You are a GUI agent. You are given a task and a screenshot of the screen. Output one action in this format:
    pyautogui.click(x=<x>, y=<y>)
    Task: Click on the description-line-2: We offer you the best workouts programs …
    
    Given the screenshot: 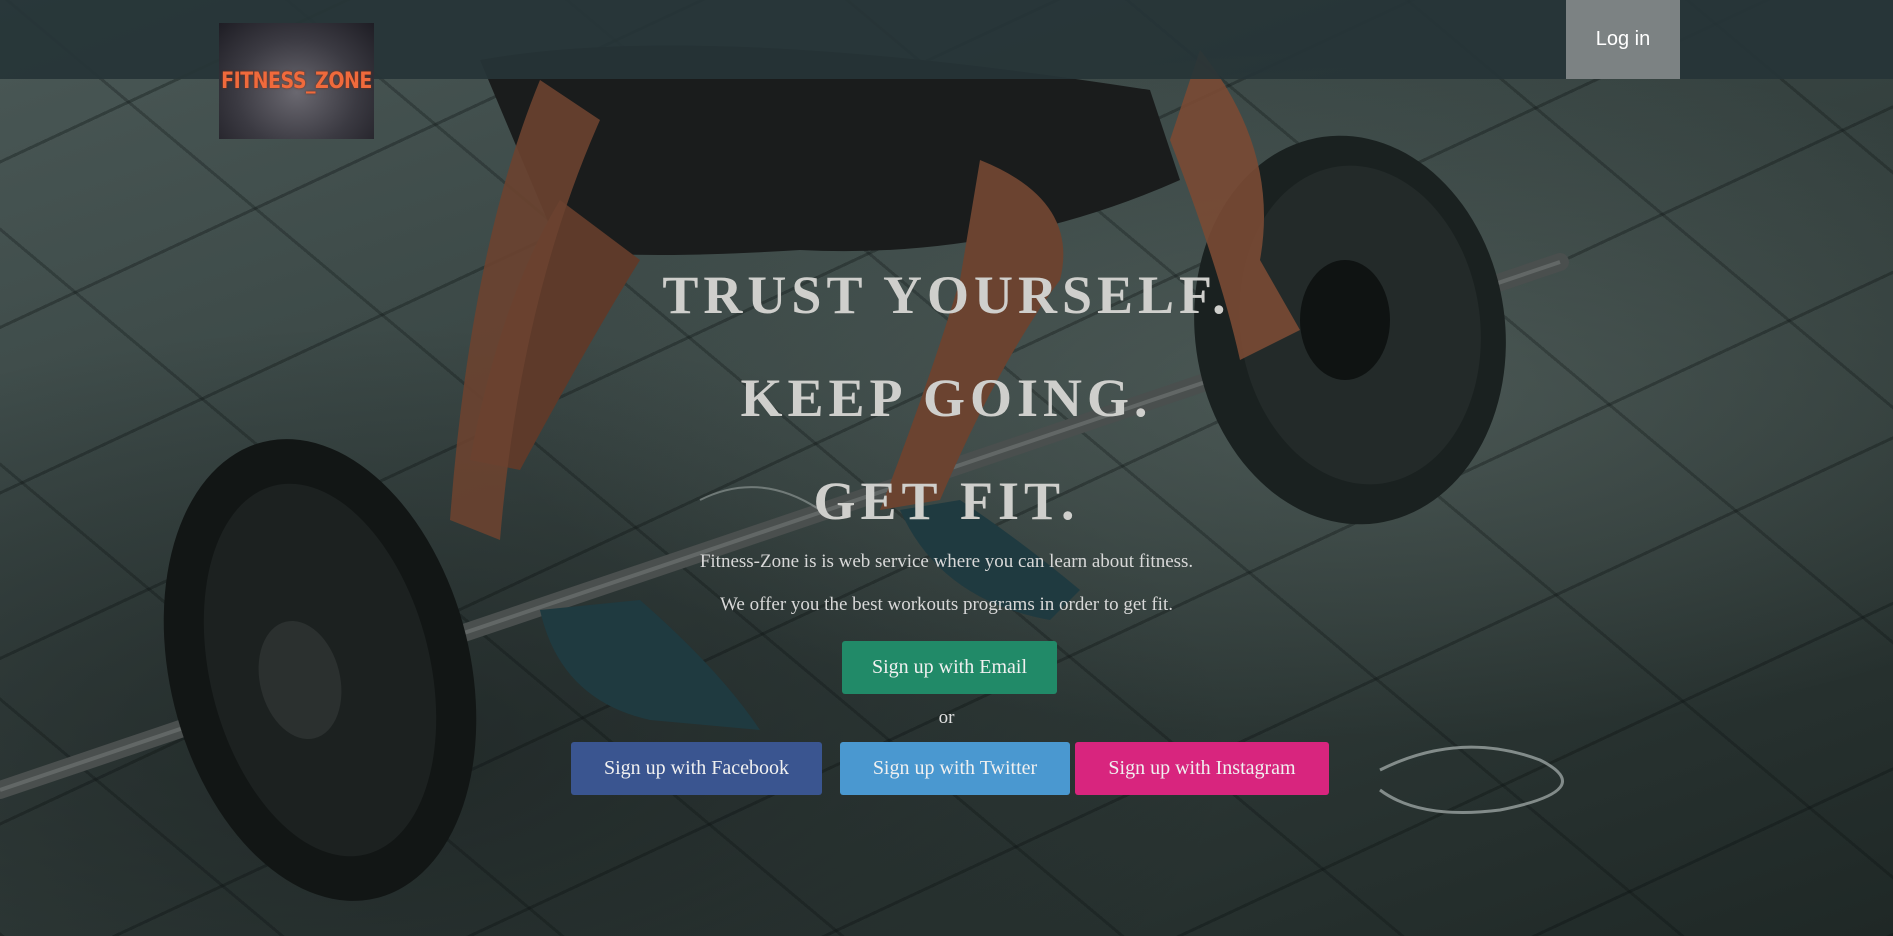 What is the action you would take?
    pyautogui.click(x=946, y=604)
    